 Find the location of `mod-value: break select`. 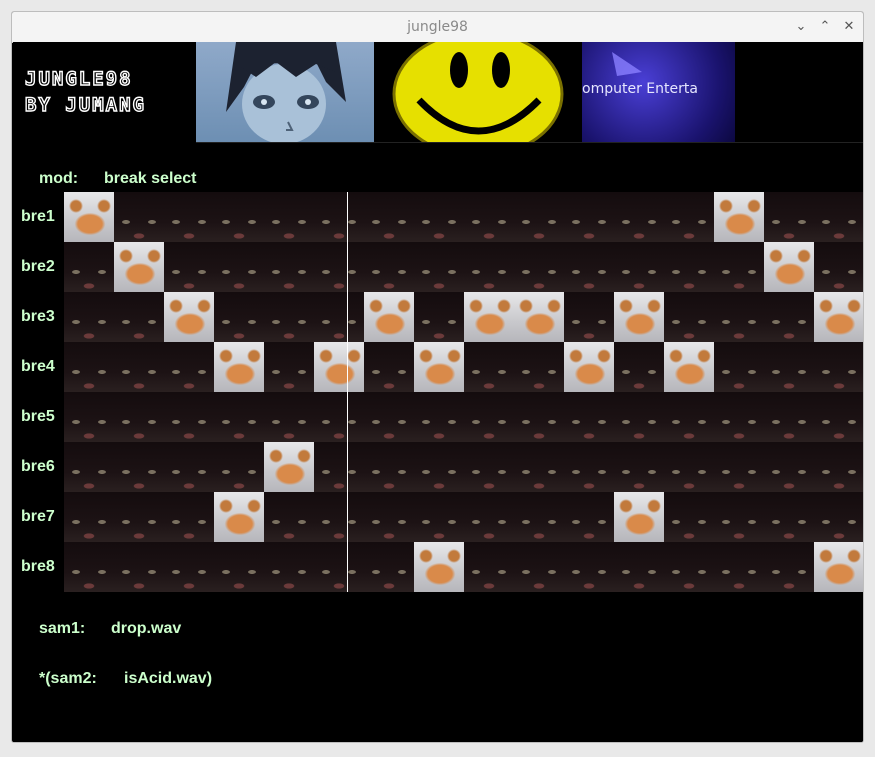

mod-value: break select is located at coordinates (150, 179).